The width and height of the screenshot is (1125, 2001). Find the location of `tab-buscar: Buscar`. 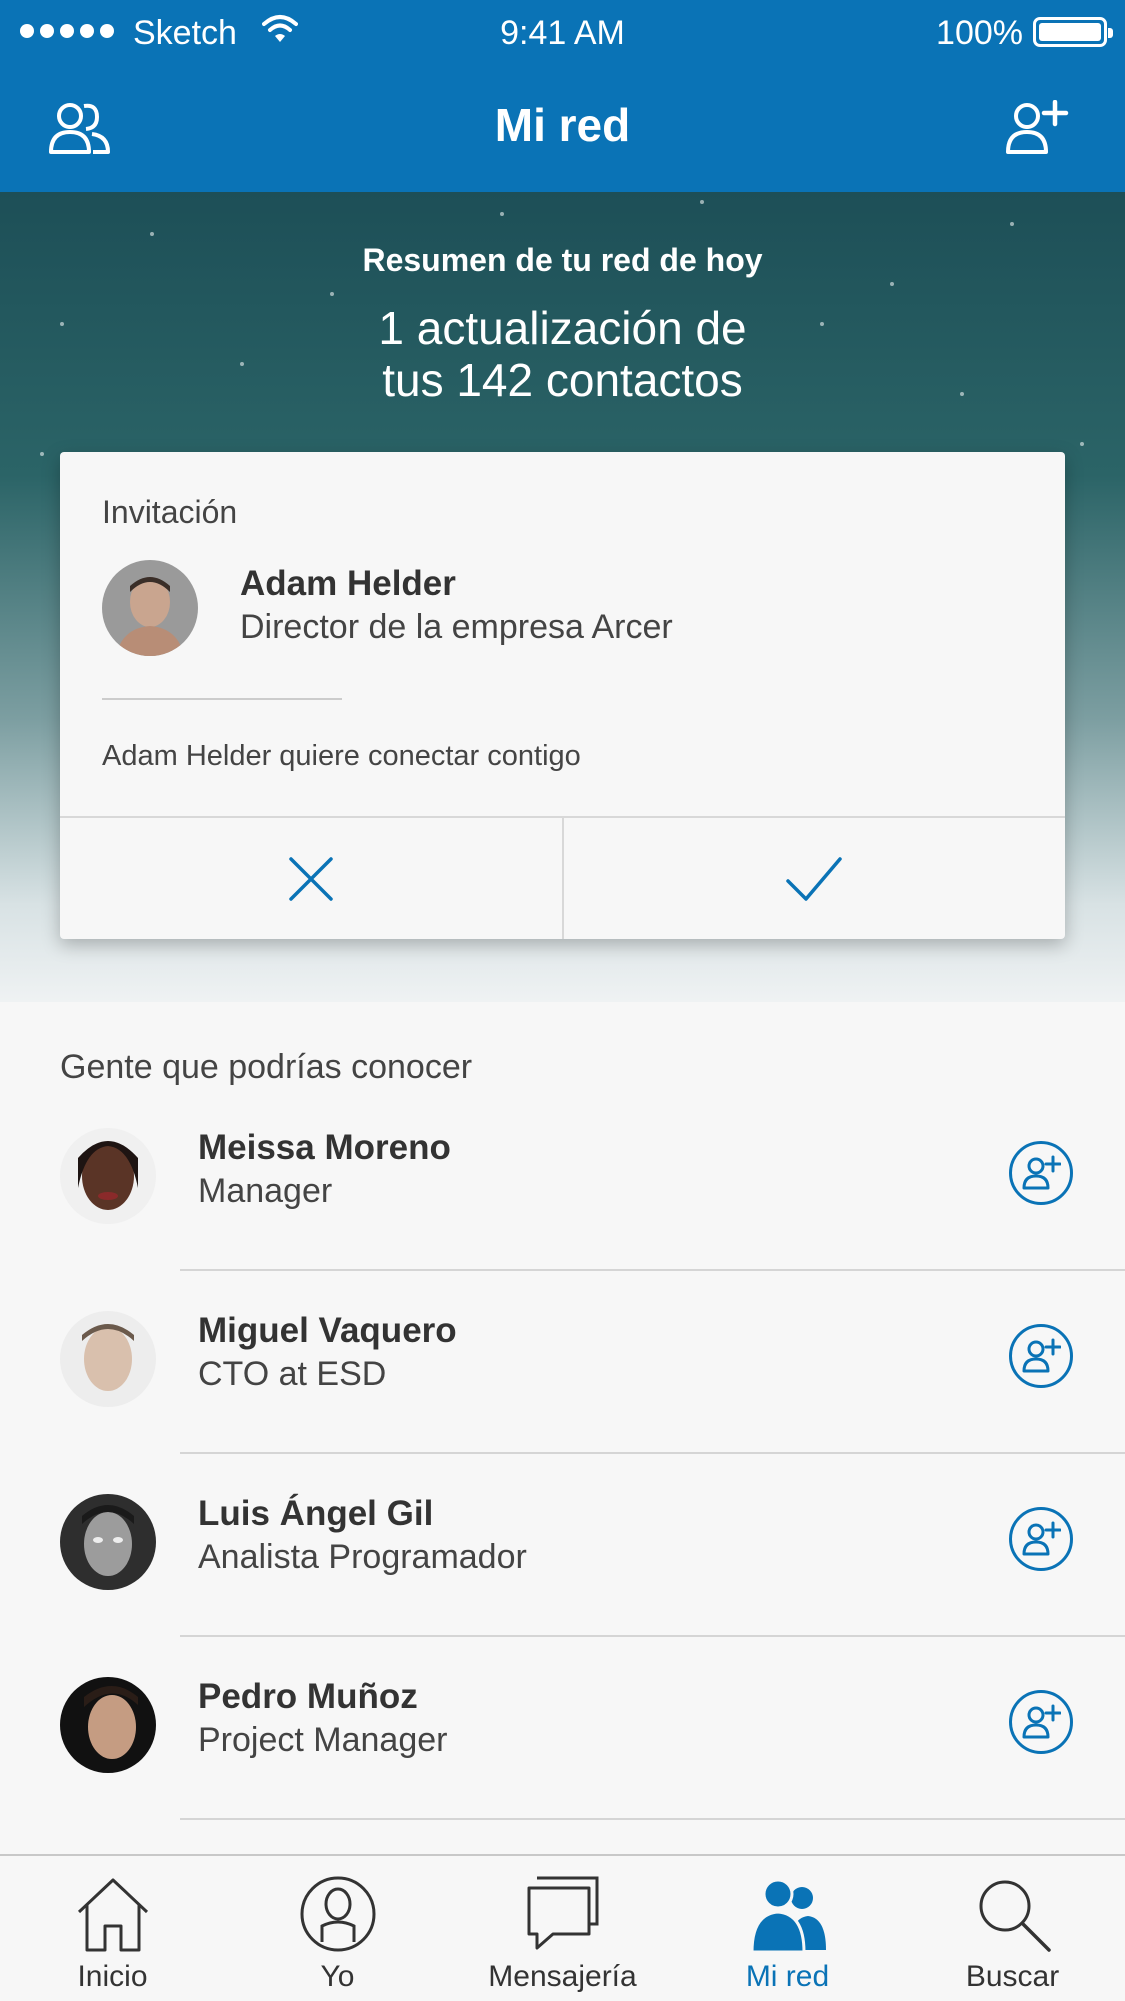

tab-buscar: Buscar is located at coordinates (1012, 1928).